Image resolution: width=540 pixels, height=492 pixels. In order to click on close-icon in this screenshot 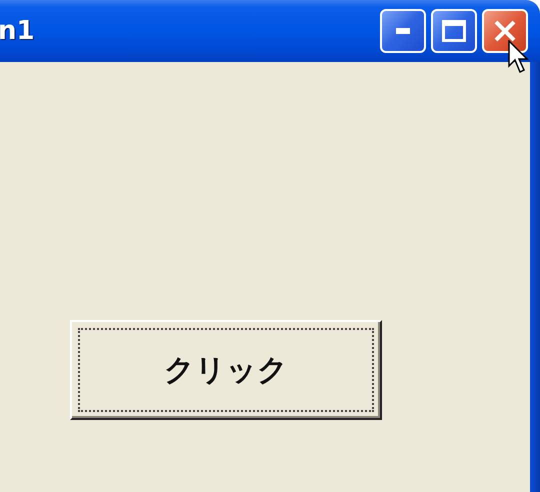, I will do `click(505, 31)`.